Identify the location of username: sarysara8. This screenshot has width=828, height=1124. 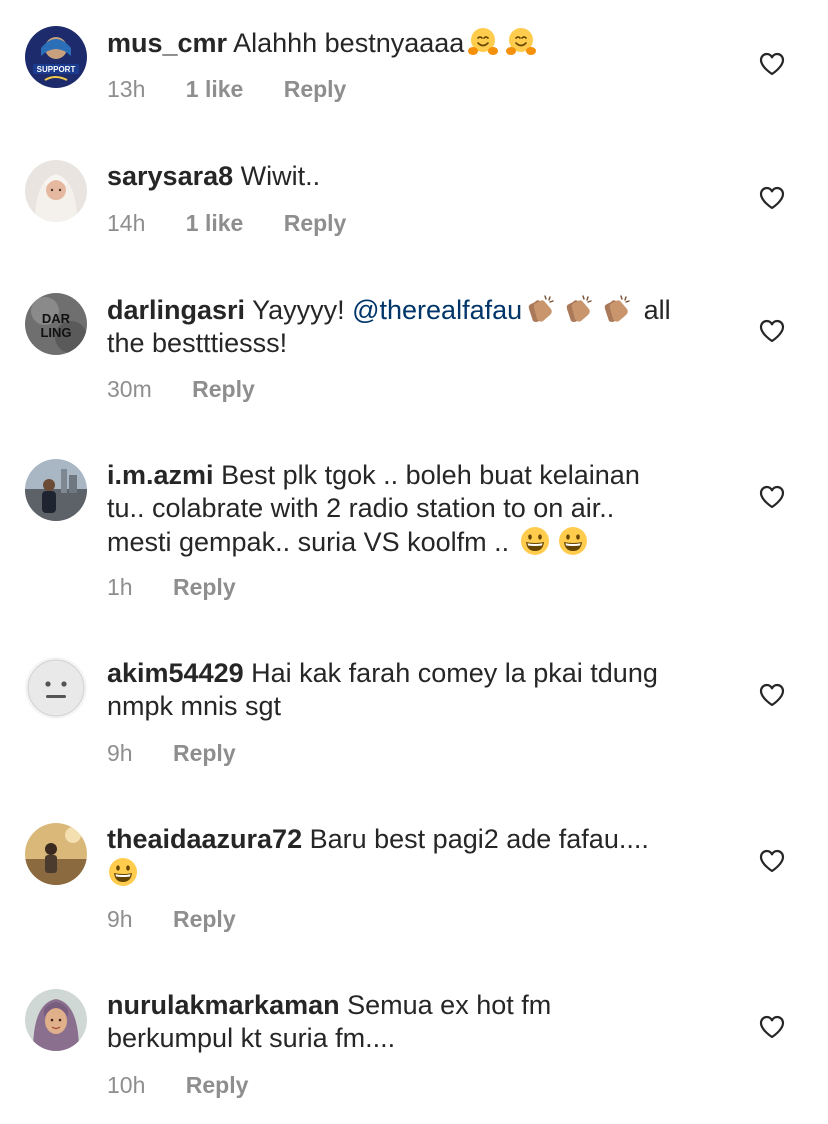
(170, 176).